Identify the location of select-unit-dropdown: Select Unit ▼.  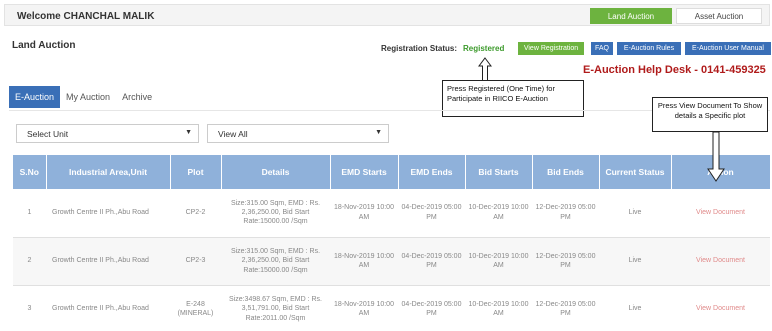
(107, 133).